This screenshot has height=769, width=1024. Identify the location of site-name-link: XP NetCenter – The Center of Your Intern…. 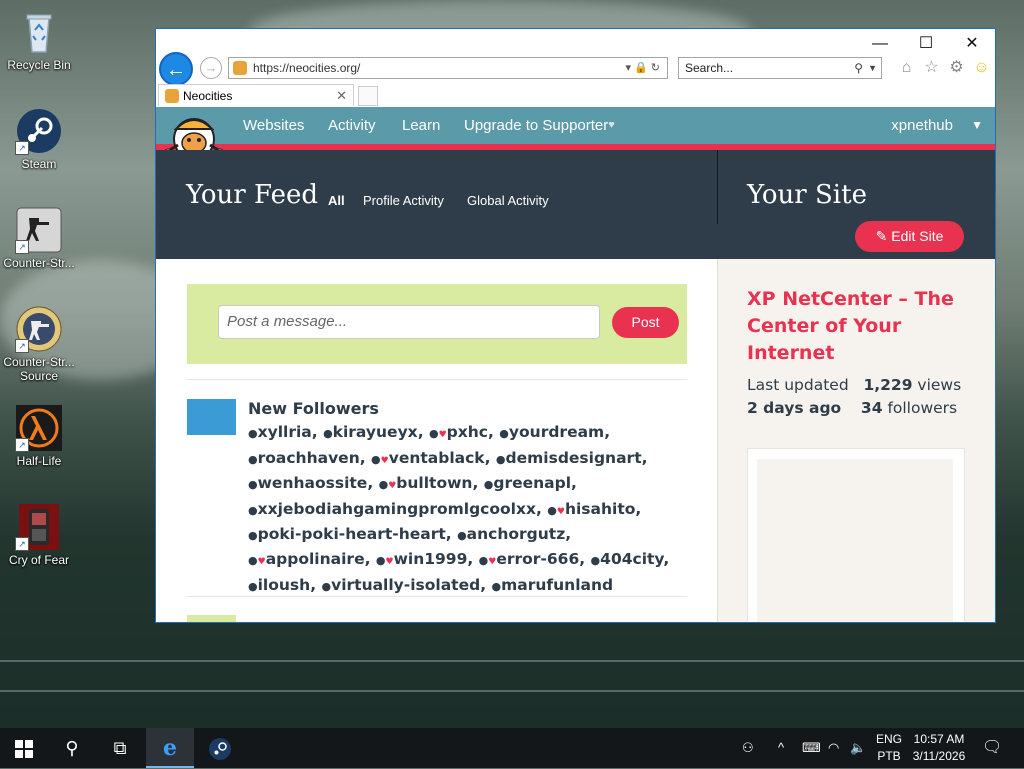
(857, 326).